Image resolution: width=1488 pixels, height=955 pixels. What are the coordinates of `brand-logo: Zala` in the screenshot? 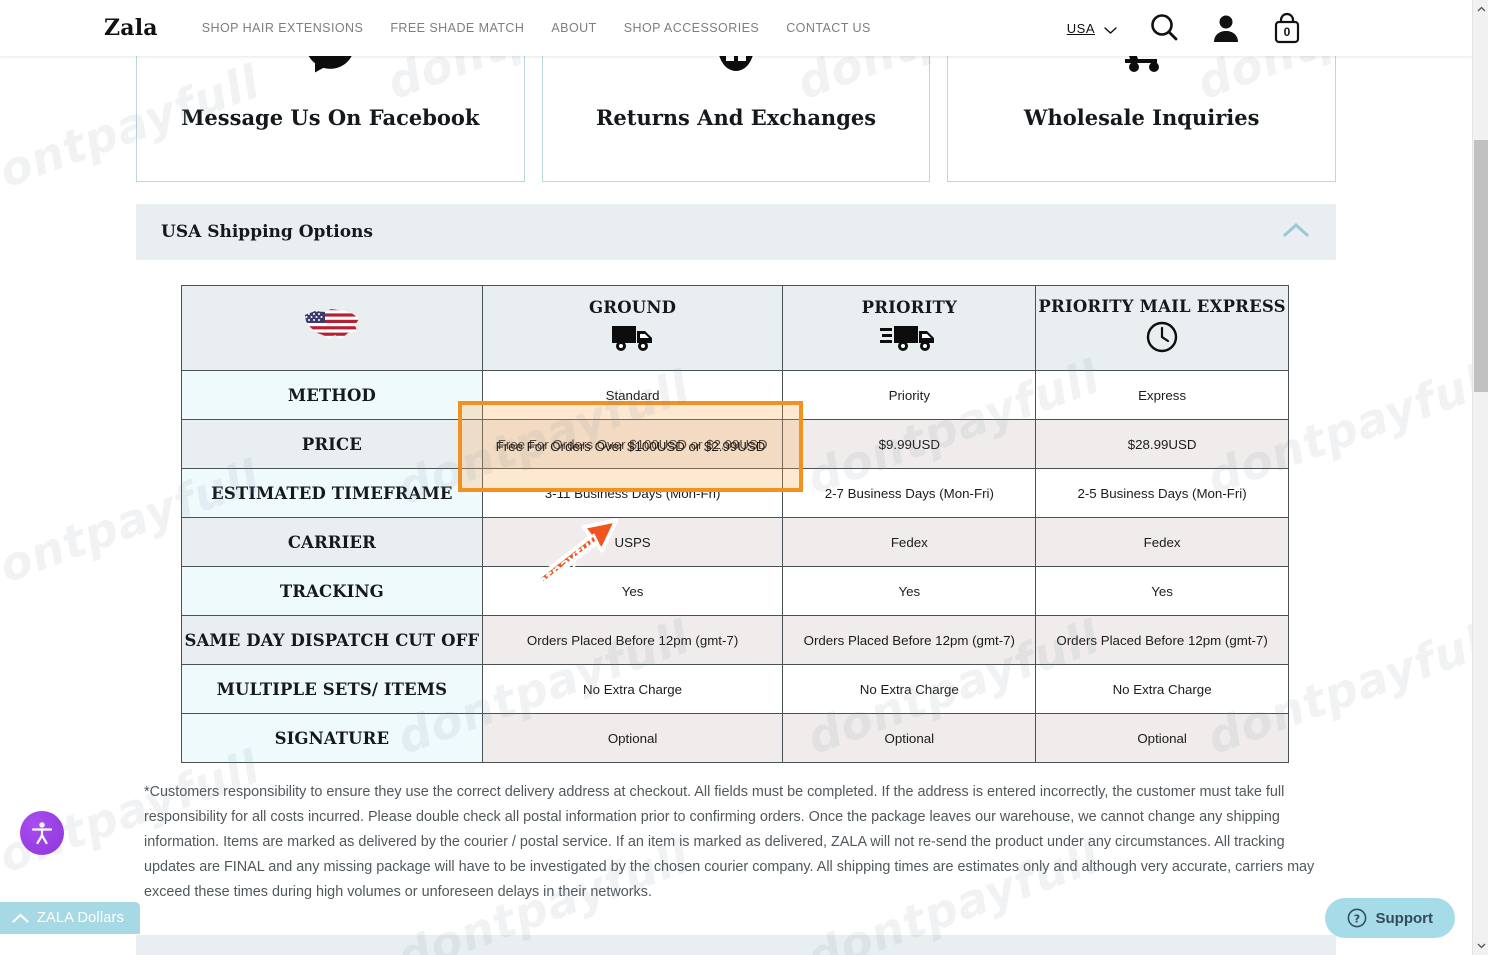 It's located at (131, 28).